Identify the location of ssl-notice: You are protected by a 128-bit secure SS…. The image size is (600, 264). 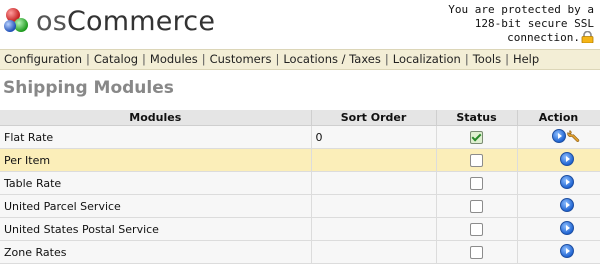
(506, 24).